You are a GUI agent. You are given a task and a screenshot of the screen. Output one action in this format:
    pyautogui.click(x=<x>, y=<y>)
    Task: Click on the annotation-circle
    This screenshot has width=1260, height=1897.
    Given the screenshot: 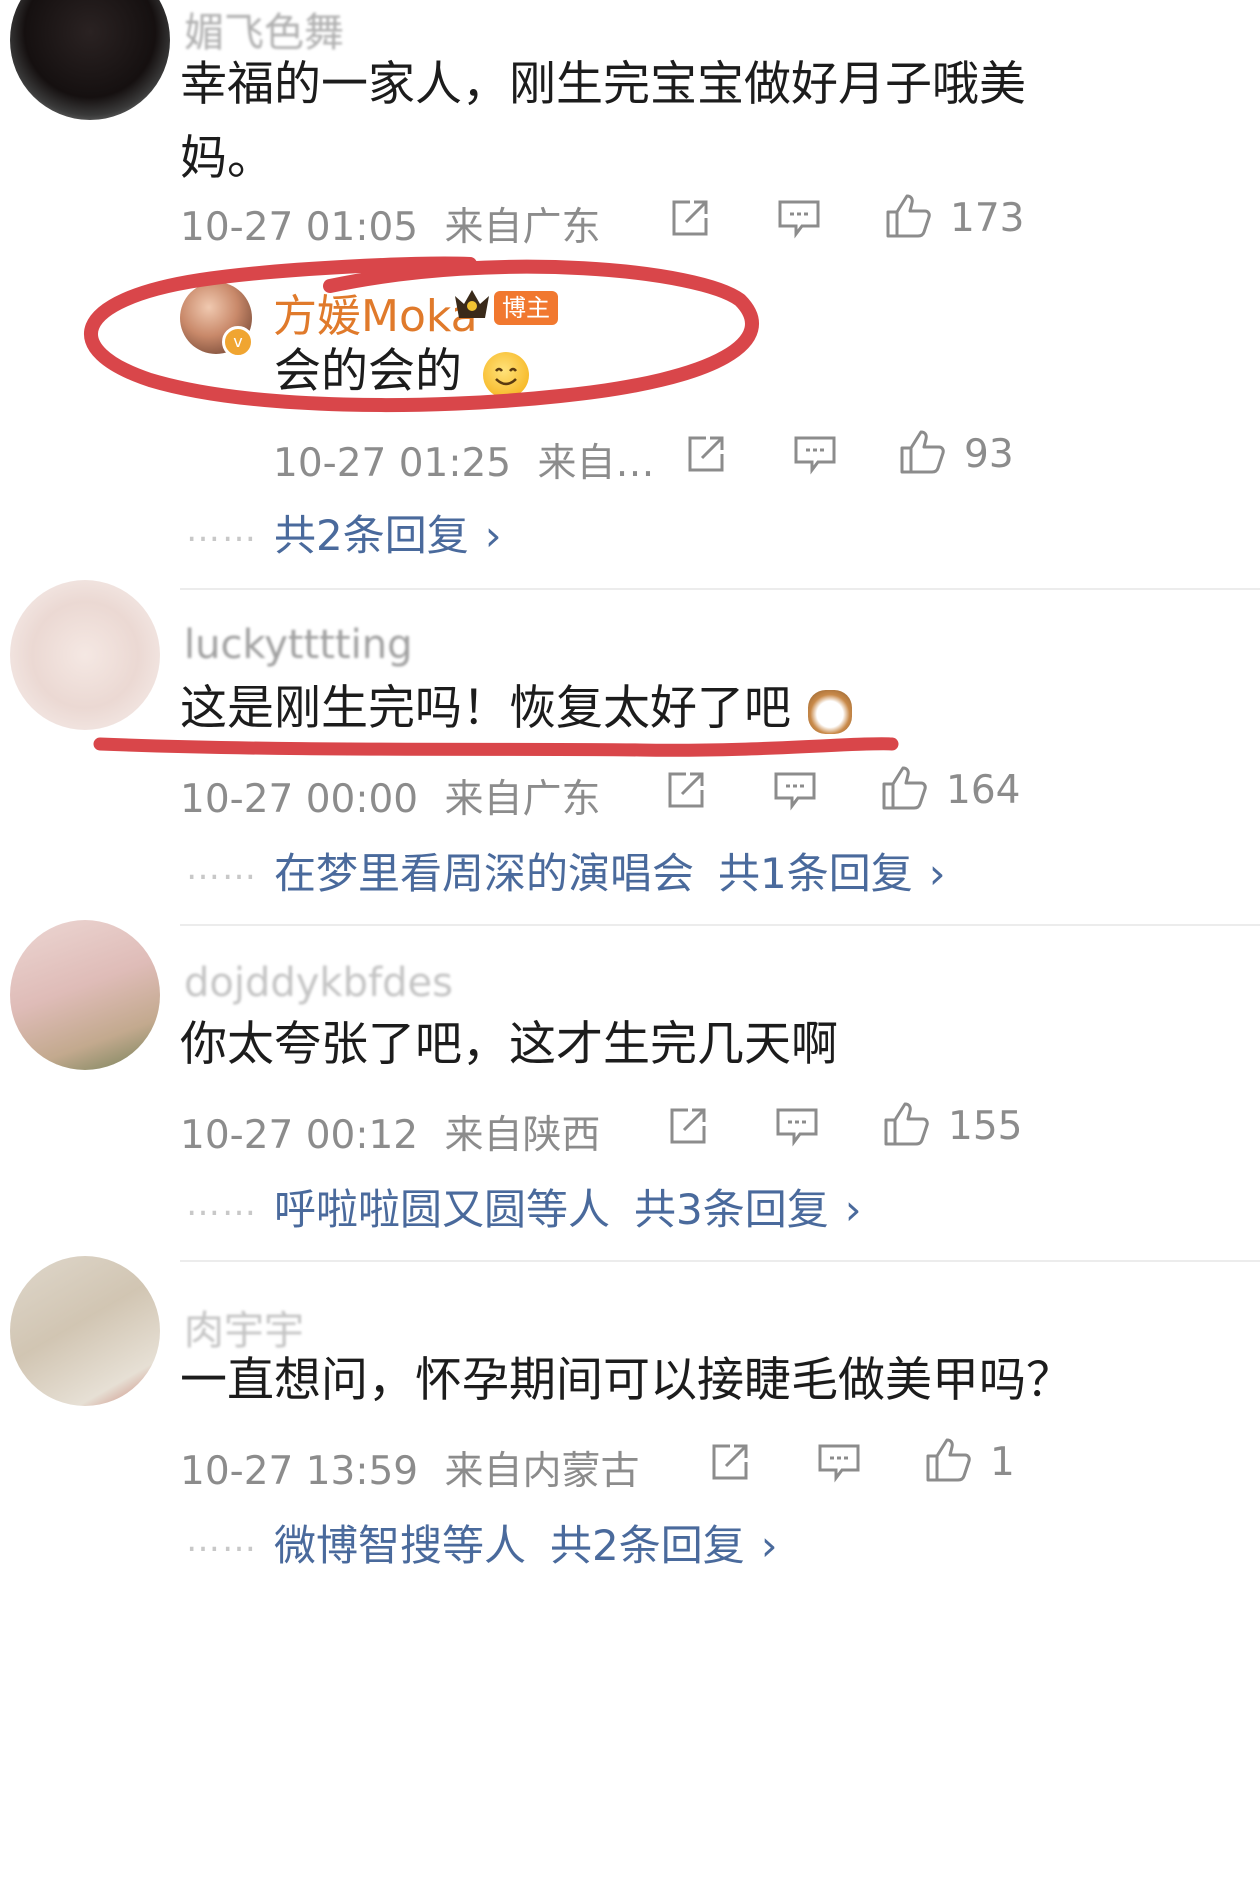 What is the action you would take?
    pyautogui.click(x=421, y=334)
    